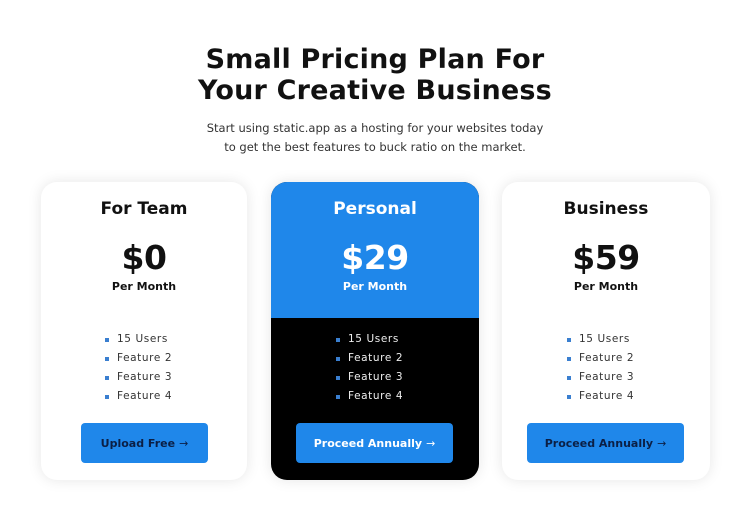 Image resolution: width=750 pixels, height=529 pixels. What do you see at coordinates (606, 209) in the screenshot?
I see `plan-name: Business` at bounding box center [606, 209].